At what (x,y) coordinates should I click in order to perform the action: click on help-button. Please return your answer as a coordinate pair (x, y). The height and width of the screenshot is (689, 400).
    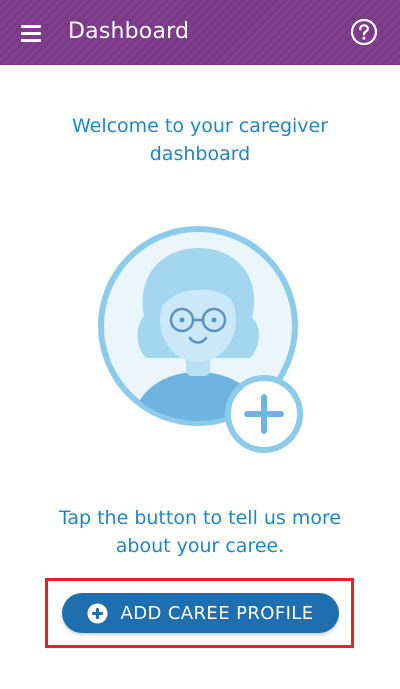
    Looking at the image, I should click on (364, 32).